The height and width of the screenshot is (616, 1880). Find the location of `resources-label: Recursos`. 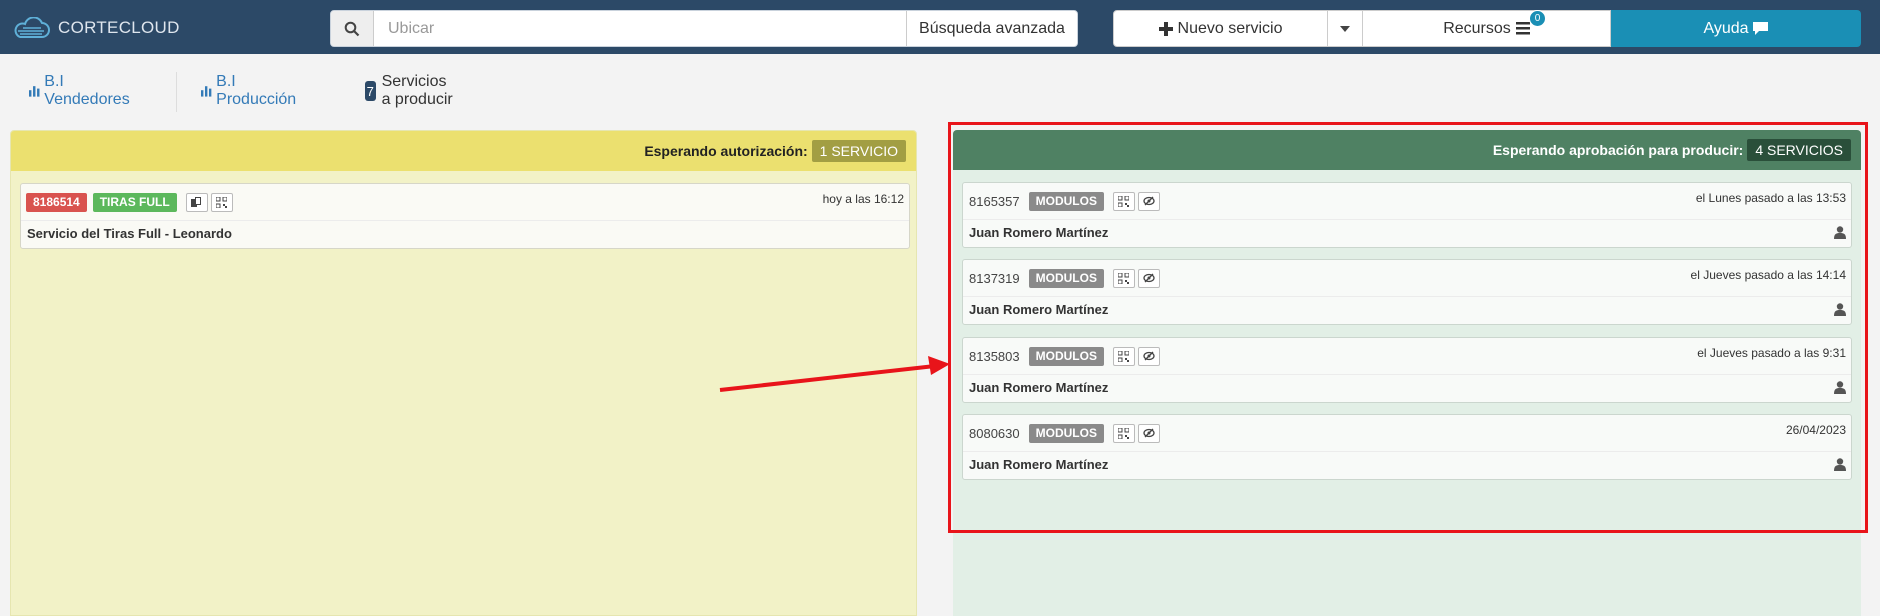

resources-label: Recursos is located at coordinates (1477, 28).